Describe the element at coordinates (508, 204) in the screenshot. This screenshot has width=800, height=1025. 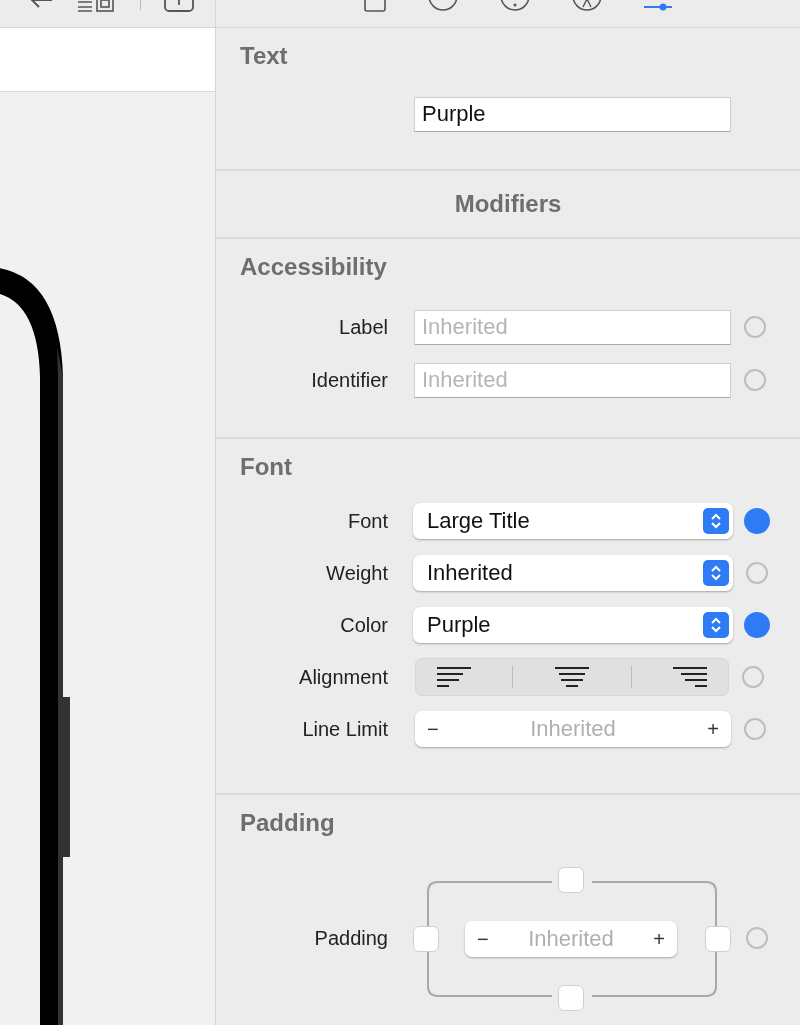
I see `modifiers-heading: Modifiers` at that location.